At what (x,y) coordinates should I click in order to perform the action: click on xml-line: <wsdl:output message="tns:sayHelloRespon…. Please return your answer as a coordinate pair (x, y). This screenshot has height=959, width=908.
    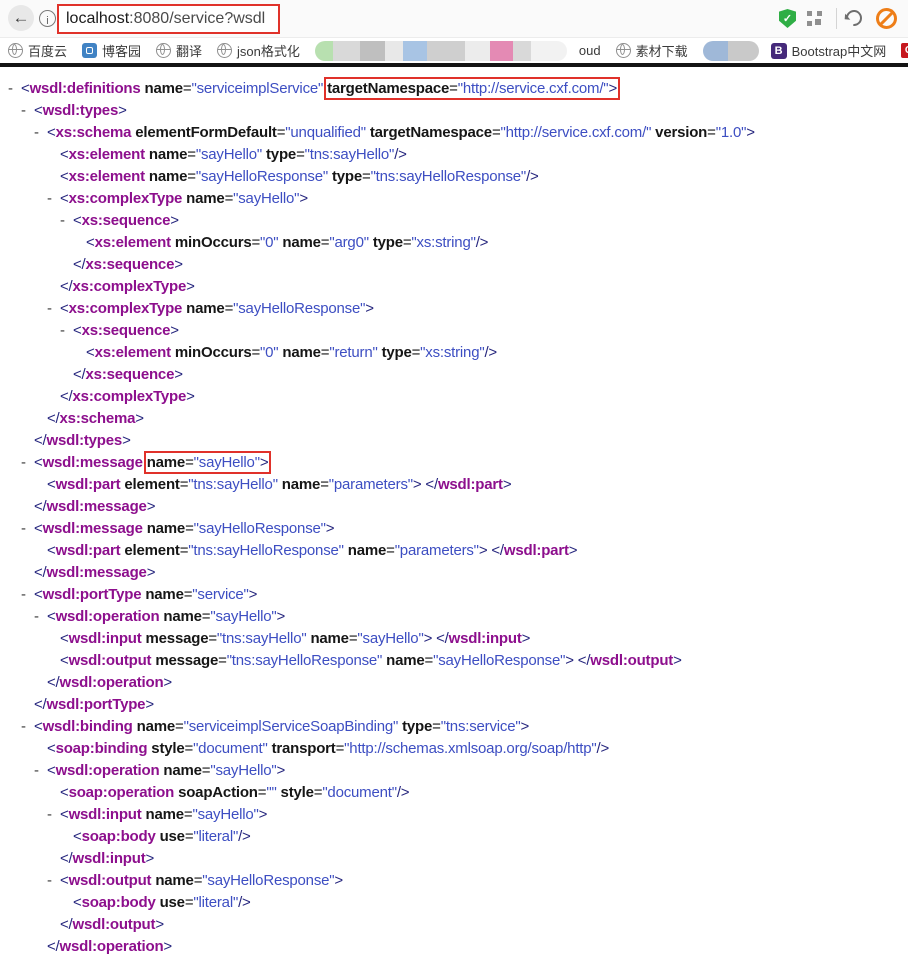
    Looking at the image, I should click on (454, 661).